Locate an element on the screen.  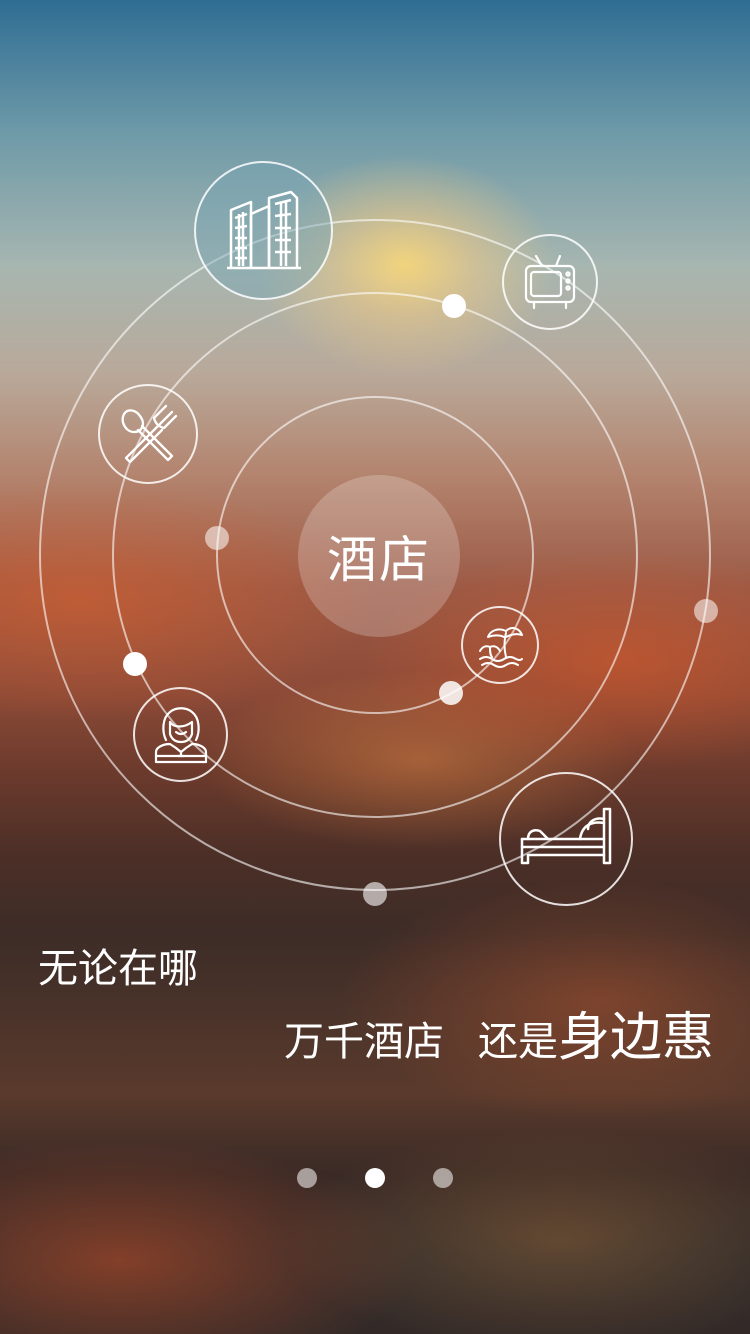
hotel-building-icon is located at coordinates (263, 230).